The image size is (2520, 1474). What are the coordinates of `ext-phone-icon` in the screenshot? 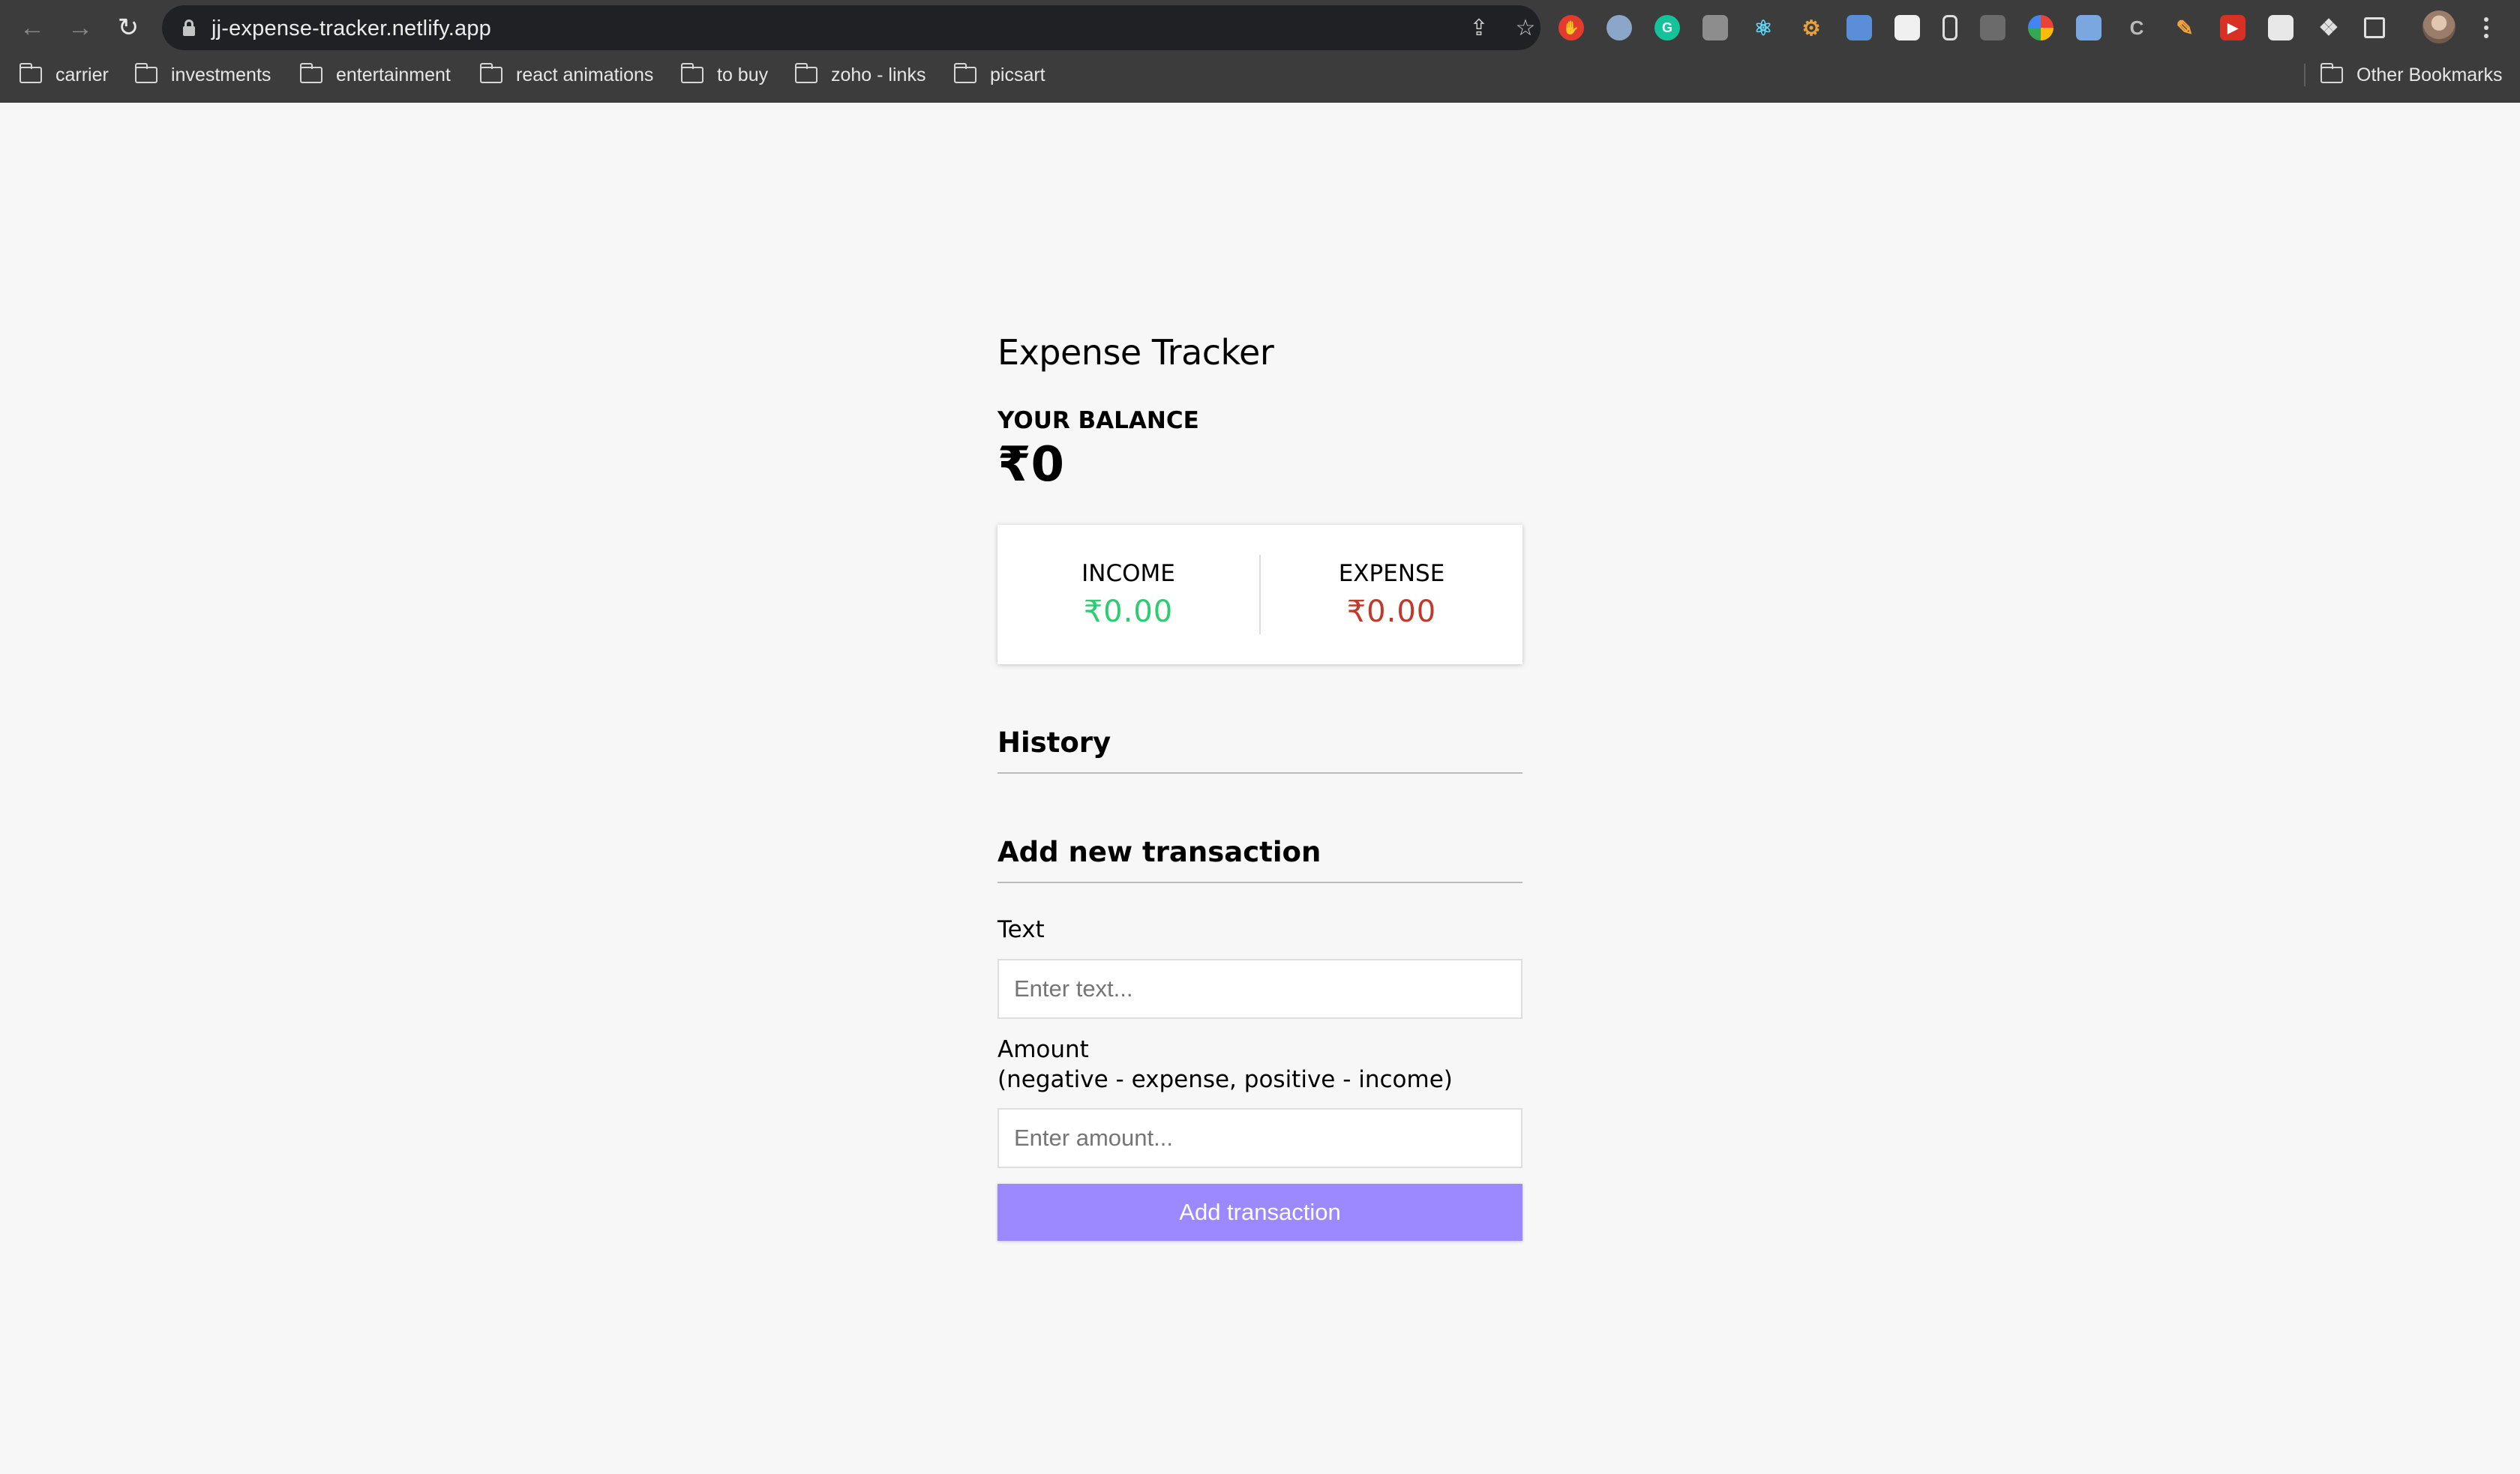 It's located at (1950, 27).